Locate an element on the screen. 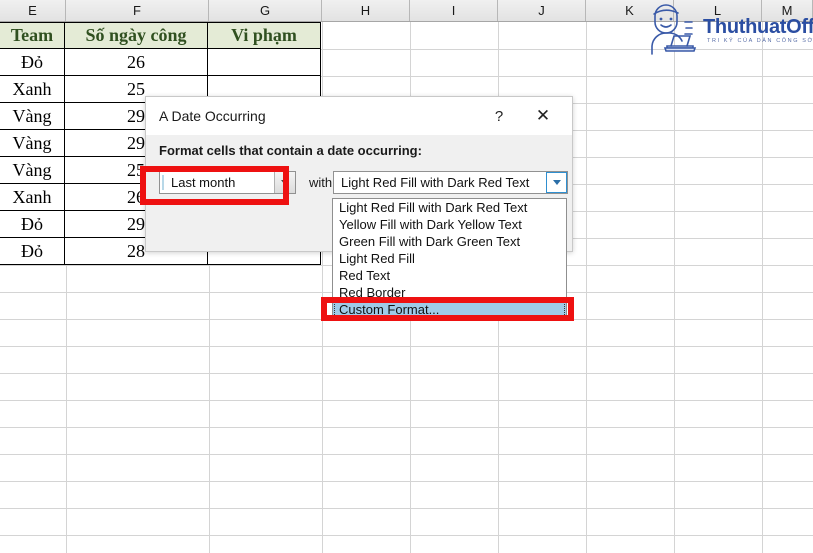 The image size is (813, 553). table-cell-violation is located at coordinates (264, 62).